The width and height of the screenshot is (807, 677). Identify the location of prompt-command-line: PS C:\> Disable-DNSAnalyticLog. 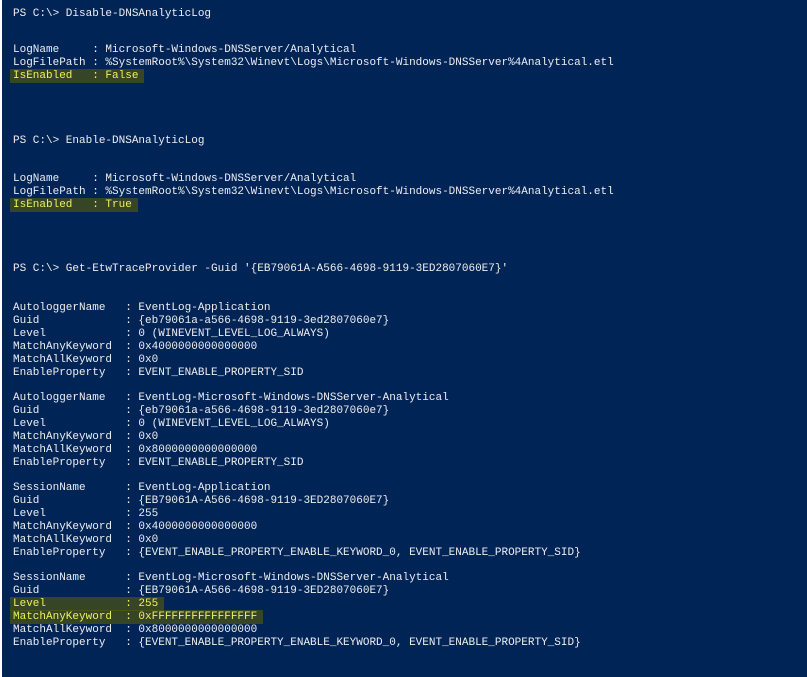
(112, 14).